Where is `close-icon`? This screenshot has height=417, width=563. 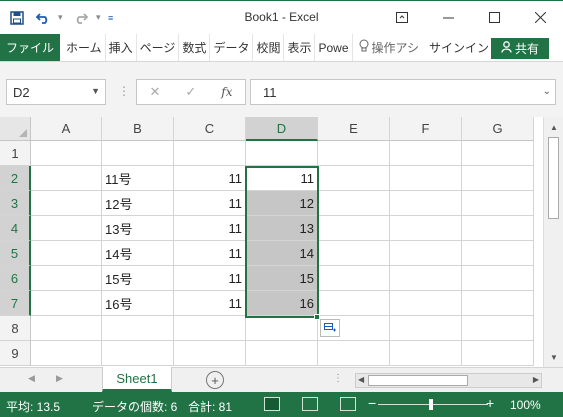 close-icon is located at coordinates (540, 17).